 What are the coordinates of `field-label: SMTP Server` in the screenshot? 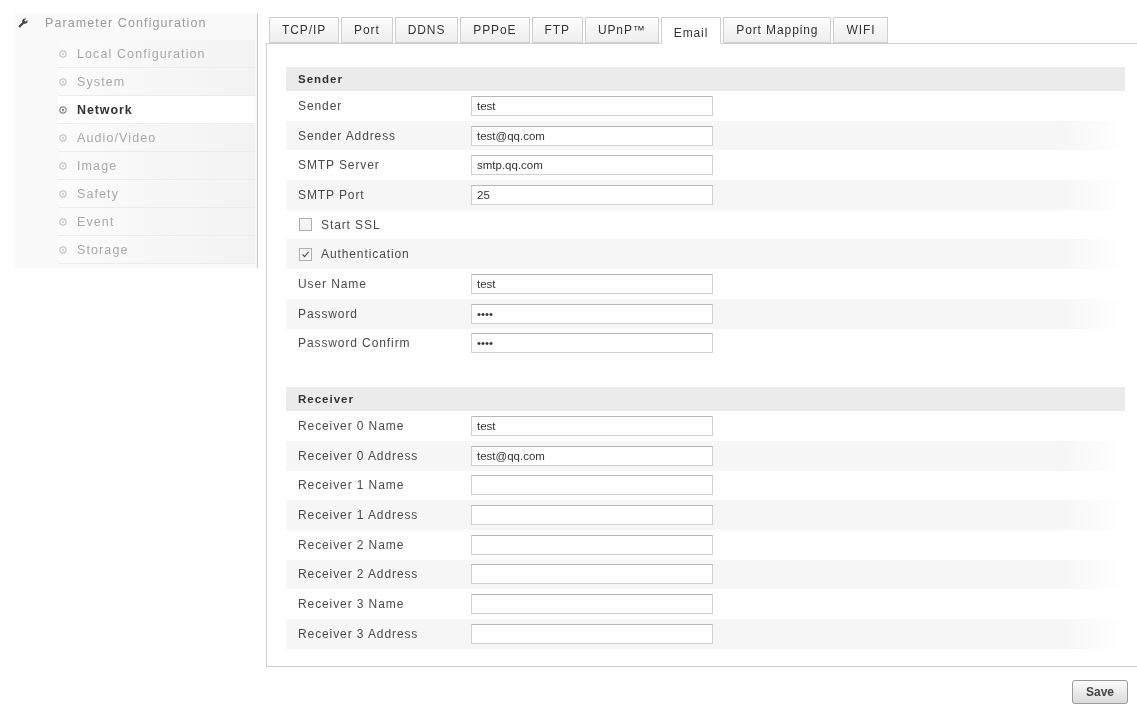 It's located at (339, 165).